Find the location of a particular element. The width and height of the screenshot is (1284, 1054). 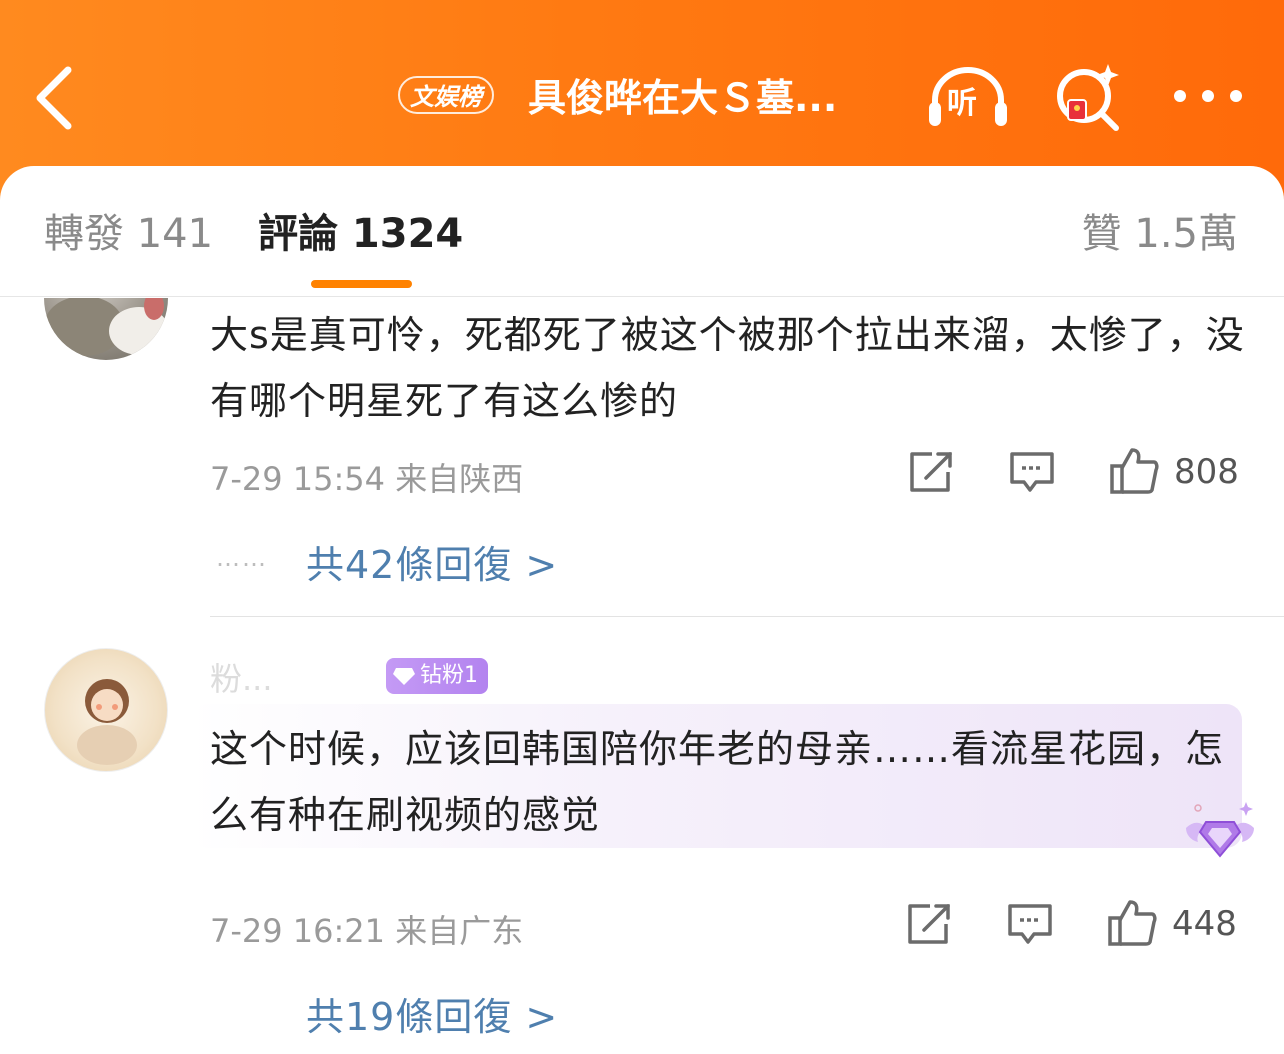

like-count: 448 is located at coordinates (1204, 924).